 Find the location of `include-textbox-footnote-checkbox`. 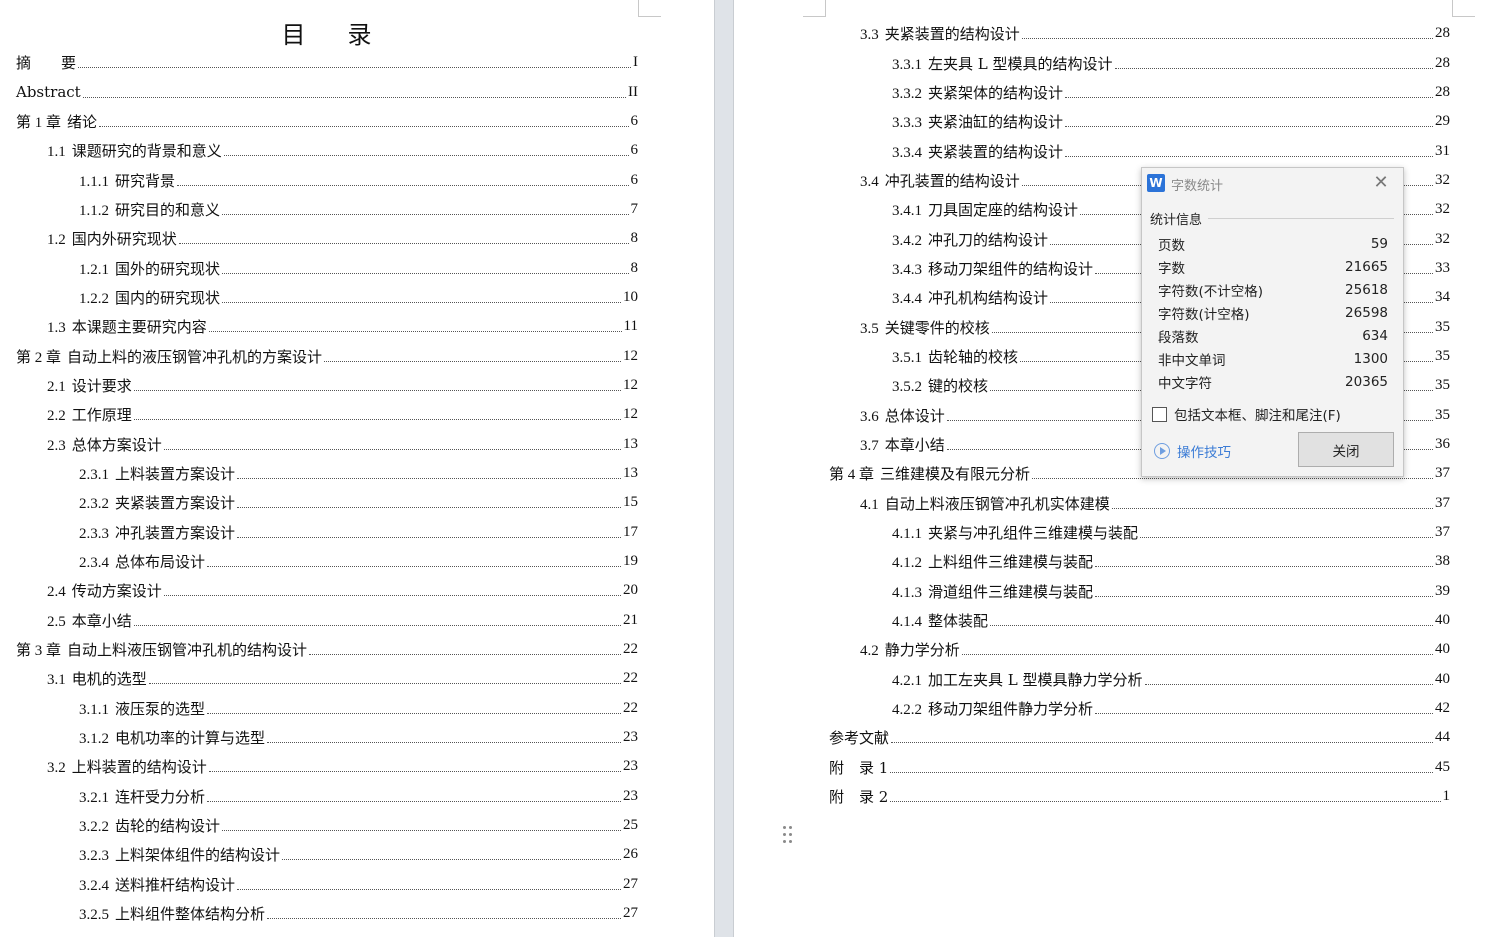

include-textbox-footnote-checkbox is located at coordinates (1159, 414).